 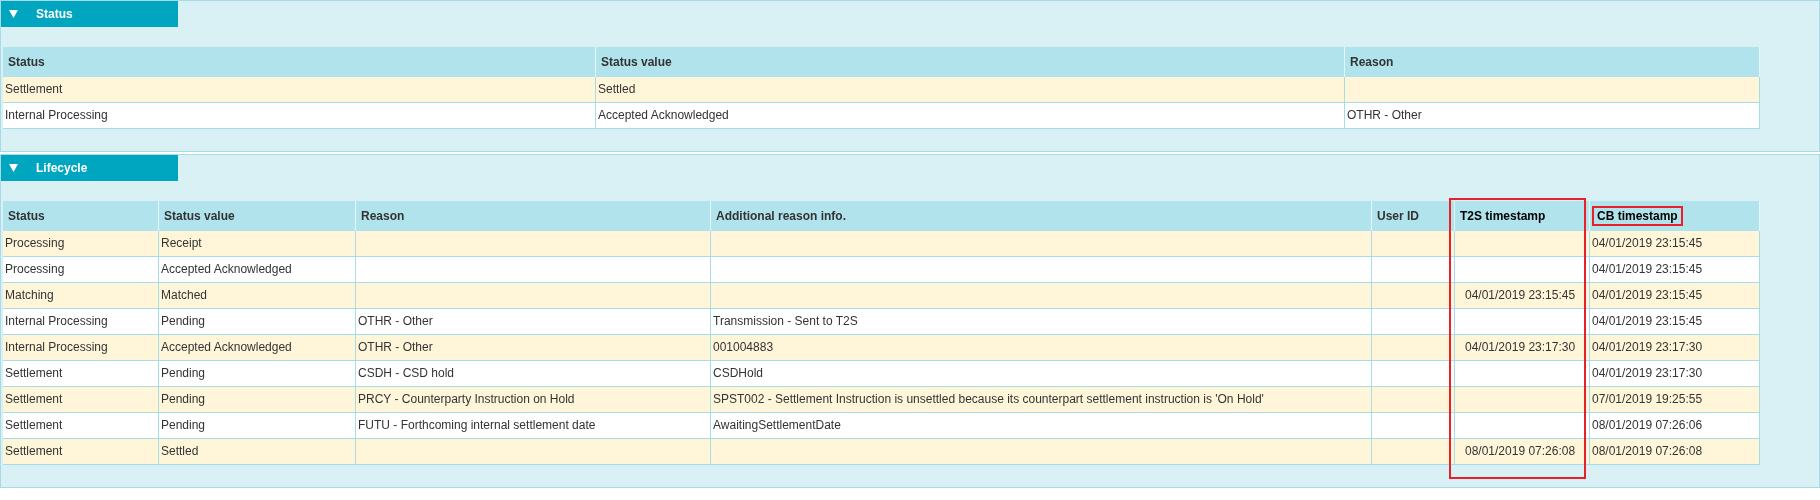 I want to click on table-cell: AwaitingSettlementDate, so click(x=1041, y=425).